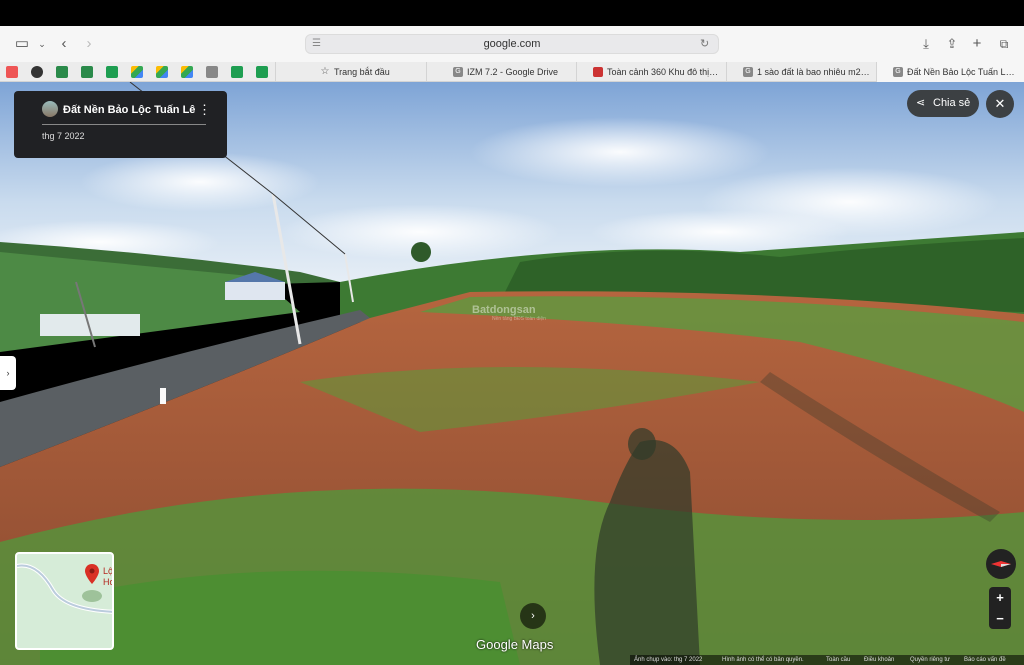 The width and height of the screenshot is (1024, 665). I want to click on batdongsan-watermark: Batdongsan, so click(504, 310).